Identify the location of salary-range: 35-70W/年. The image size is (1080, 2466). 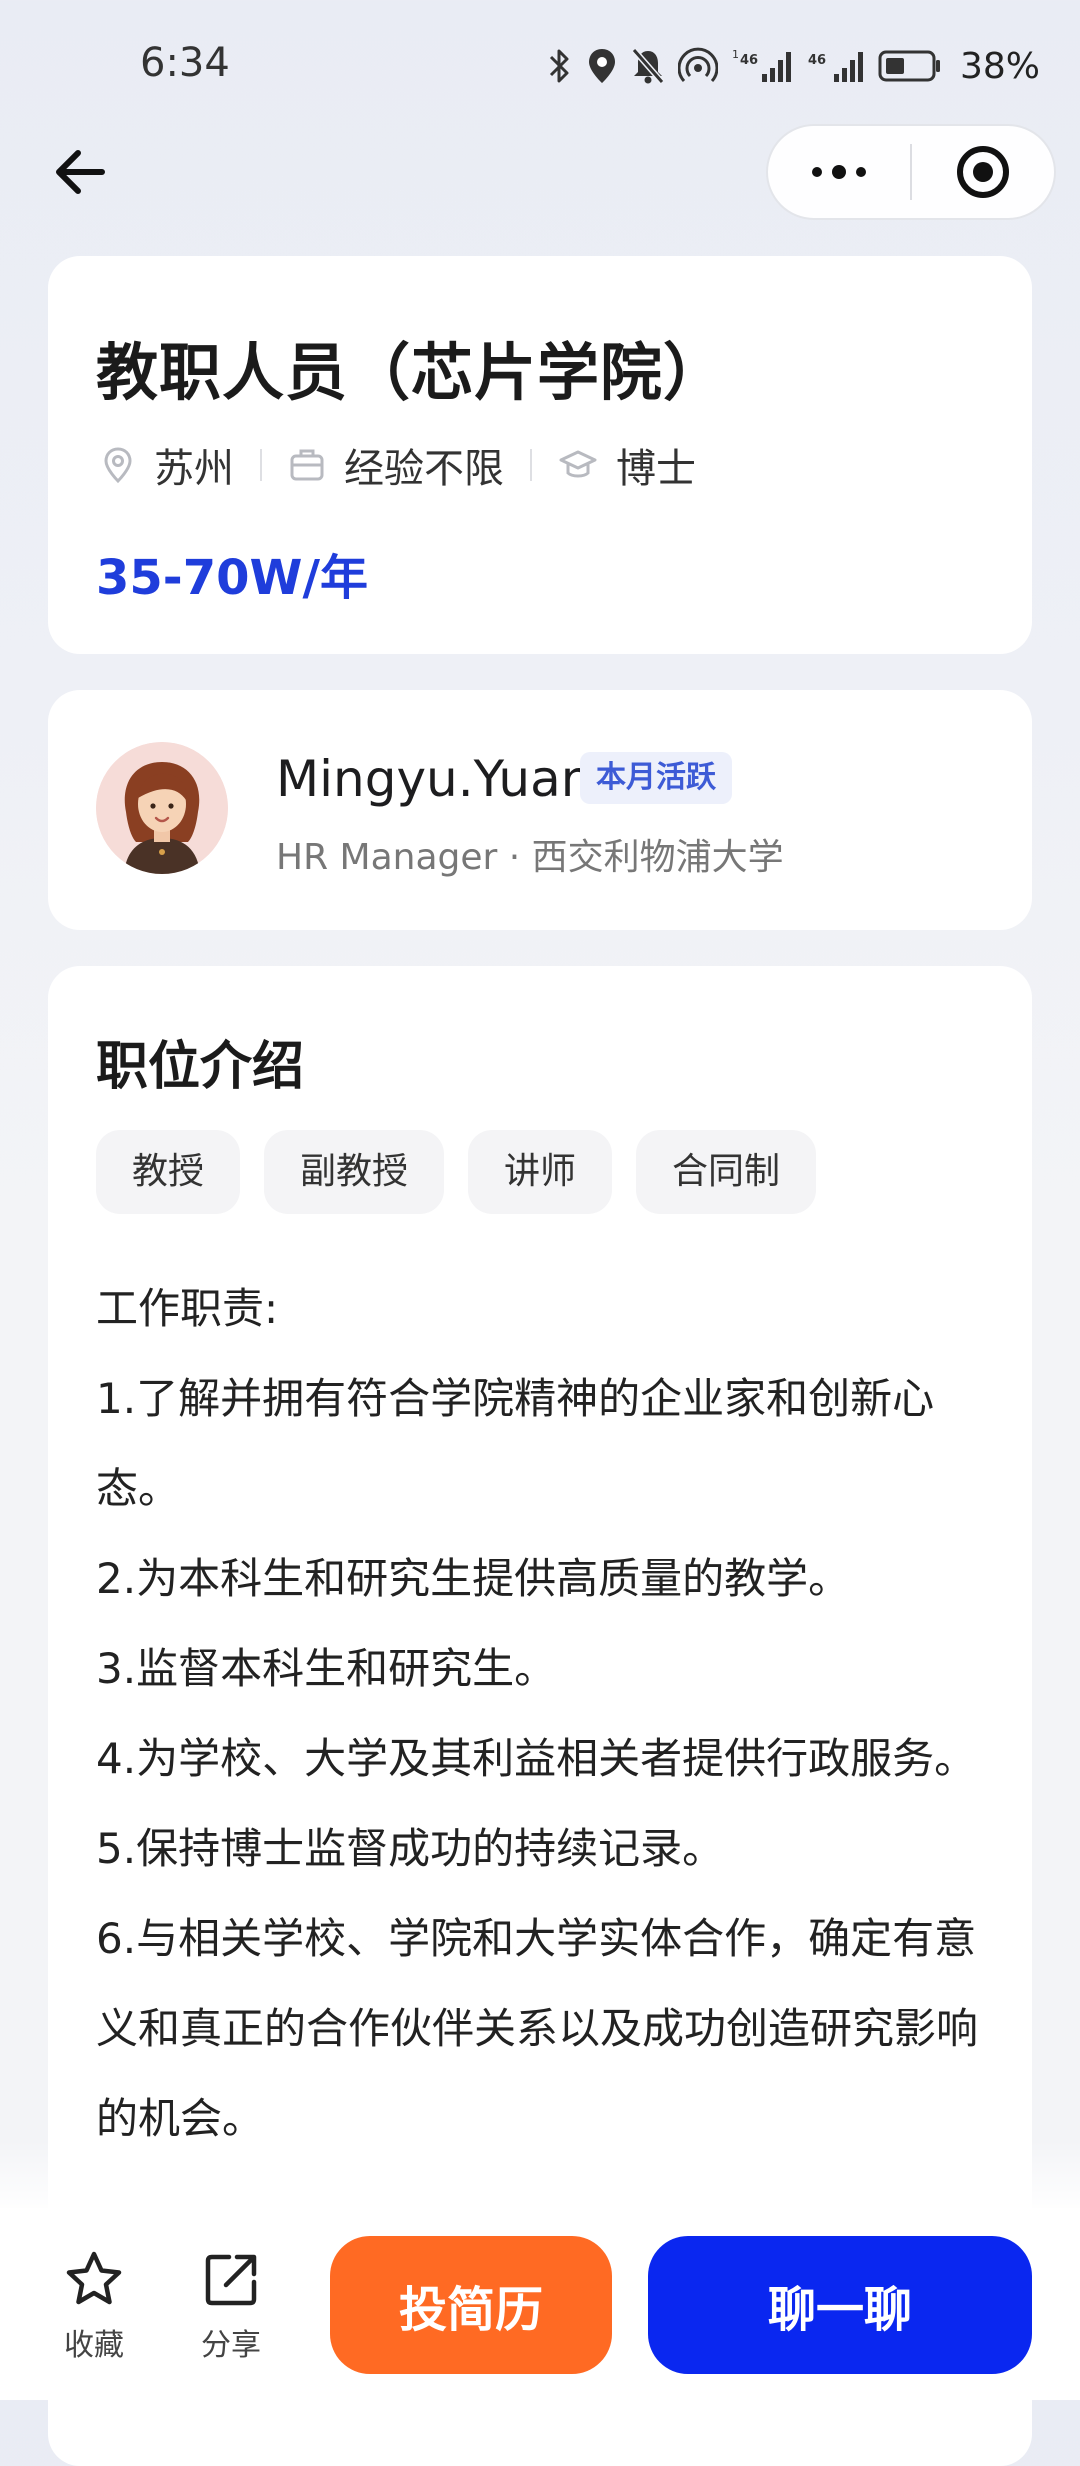
(232, 578).